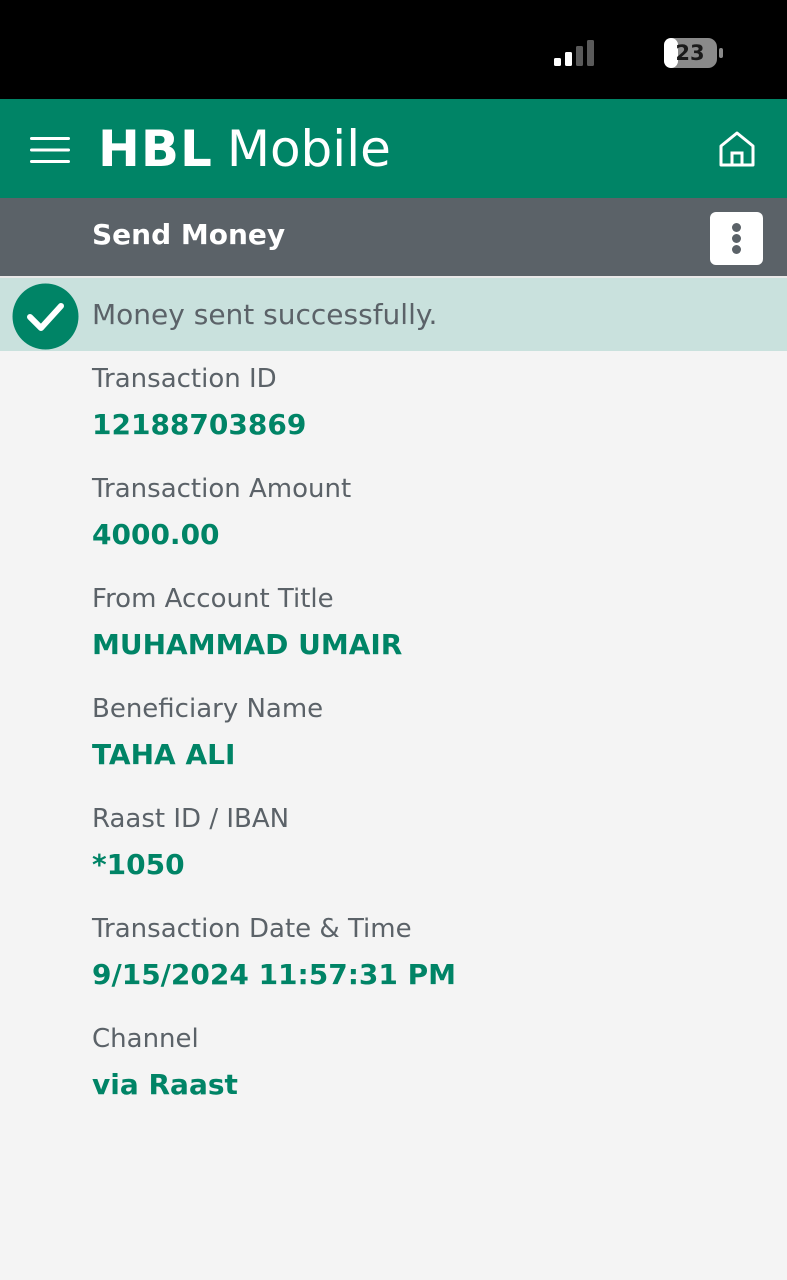  I want to click on transaction-amount-label: Transaction Amount, so click(222, 489).